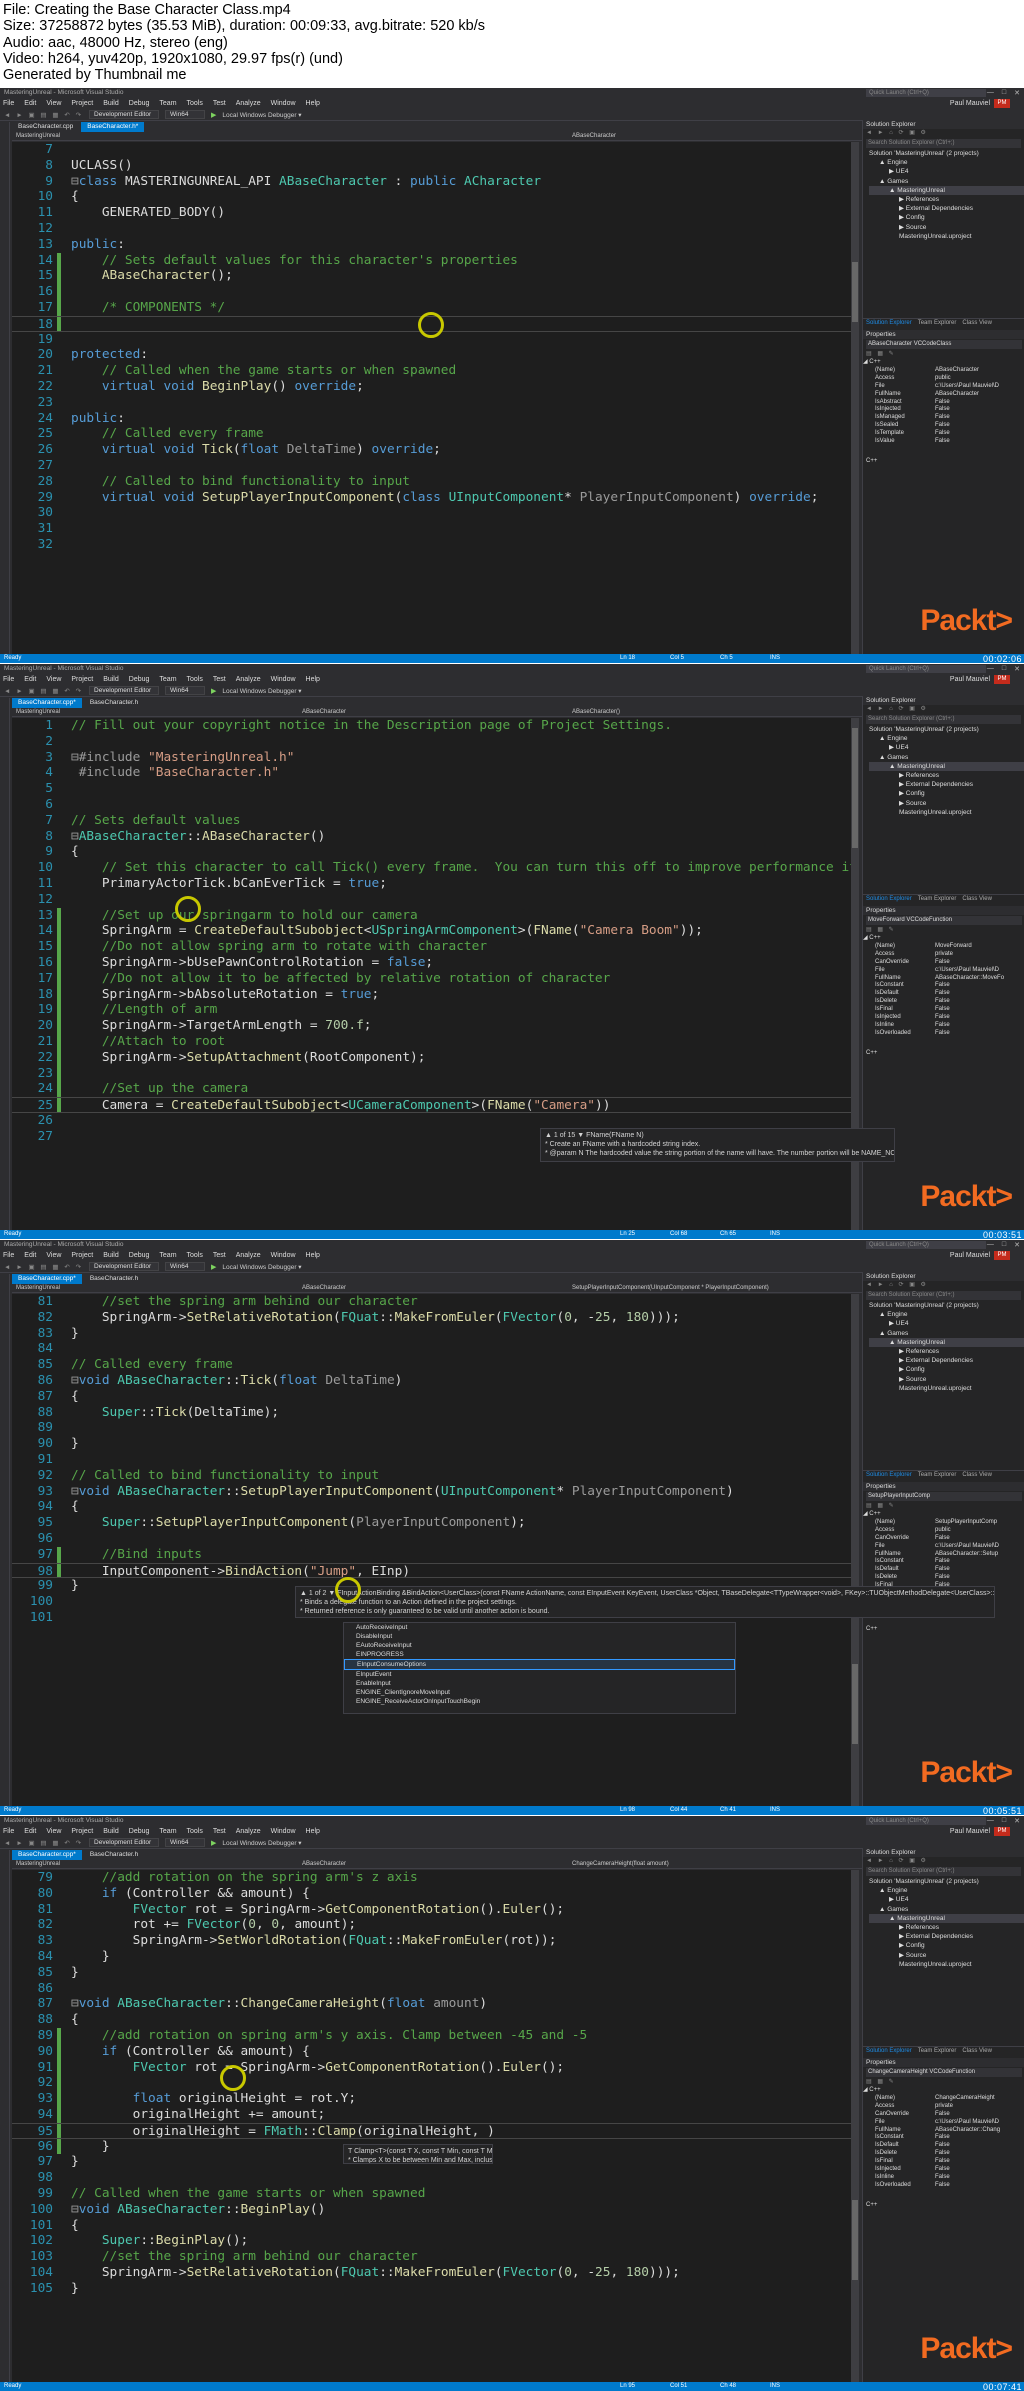 This screenshot has height=2391, width=1024. I want to click on intellisense-item: EnableInput, so click(539, 1683).